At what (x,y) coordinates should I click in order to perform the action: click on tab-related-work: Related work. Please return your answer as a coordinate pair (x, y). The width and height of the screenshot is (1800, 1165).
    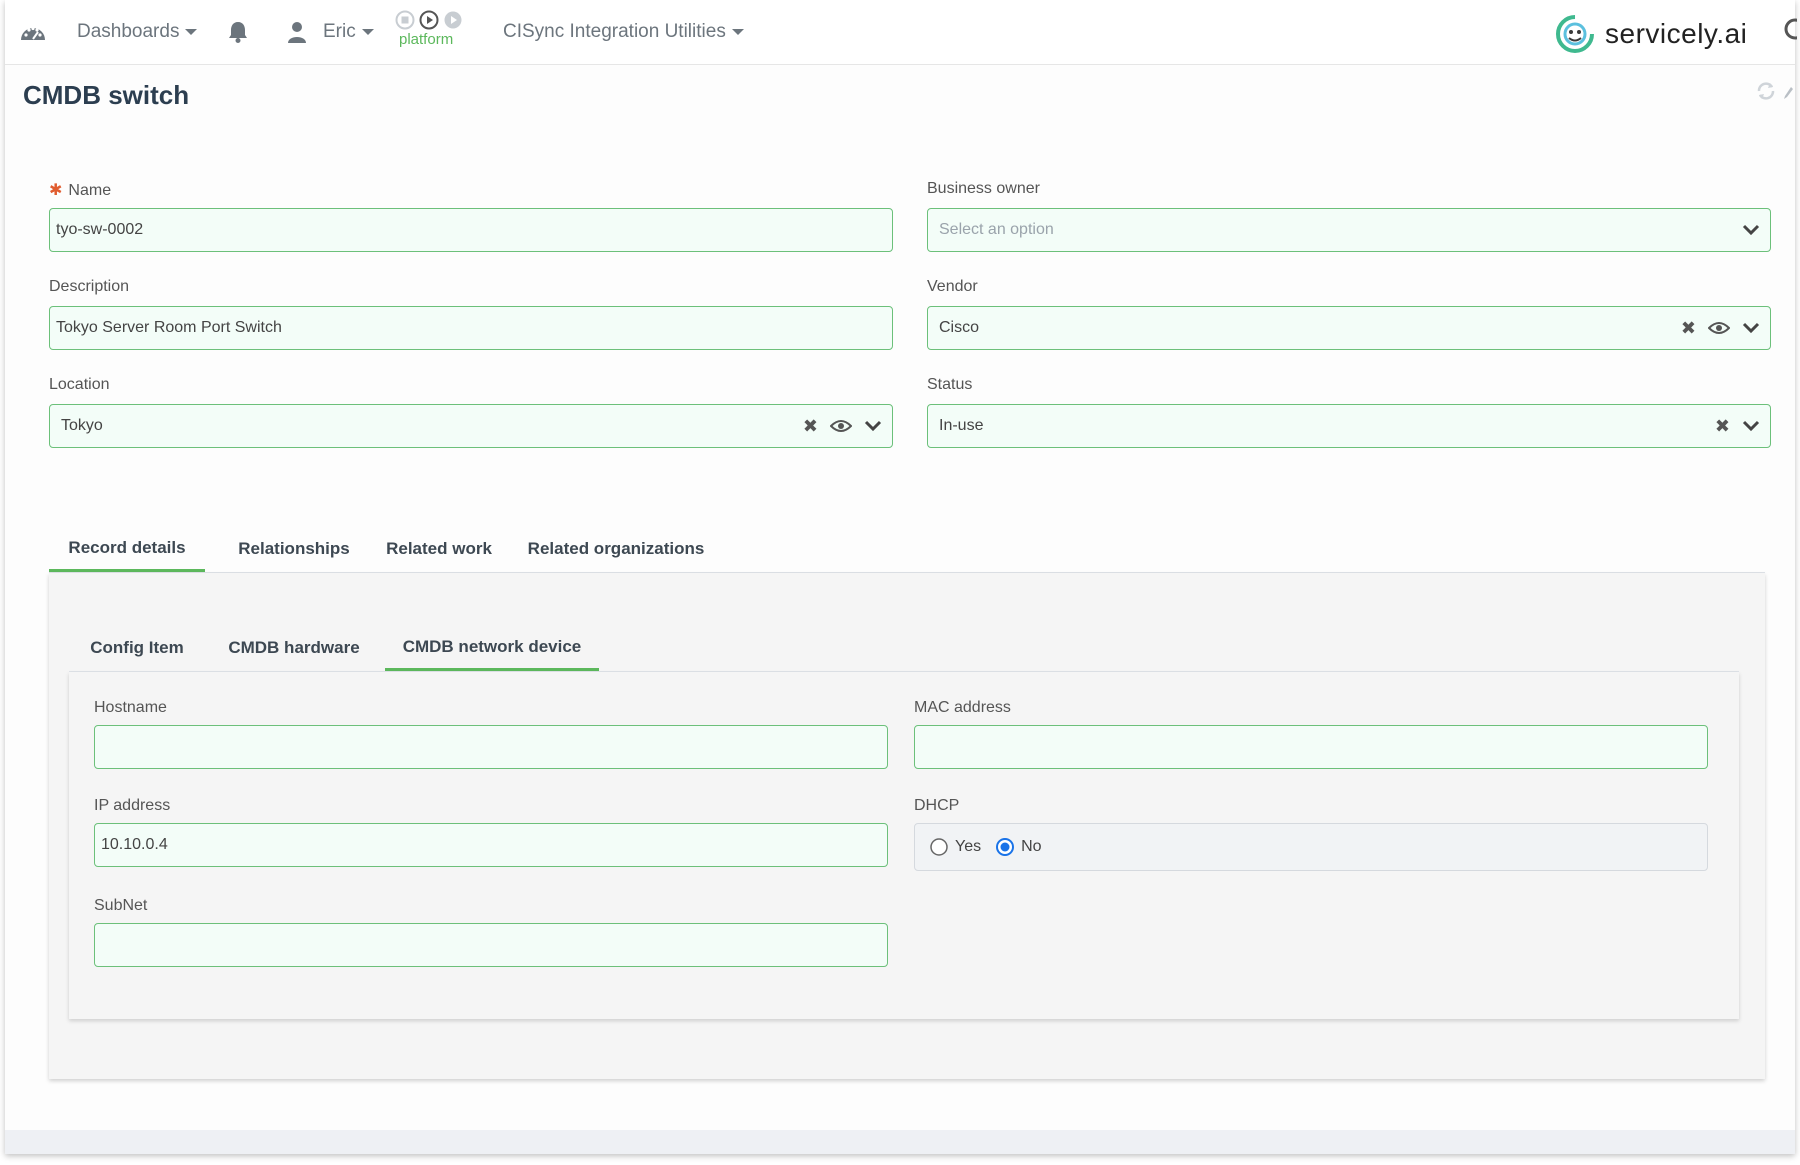
    Looking at the image, I should click on (439, 549).